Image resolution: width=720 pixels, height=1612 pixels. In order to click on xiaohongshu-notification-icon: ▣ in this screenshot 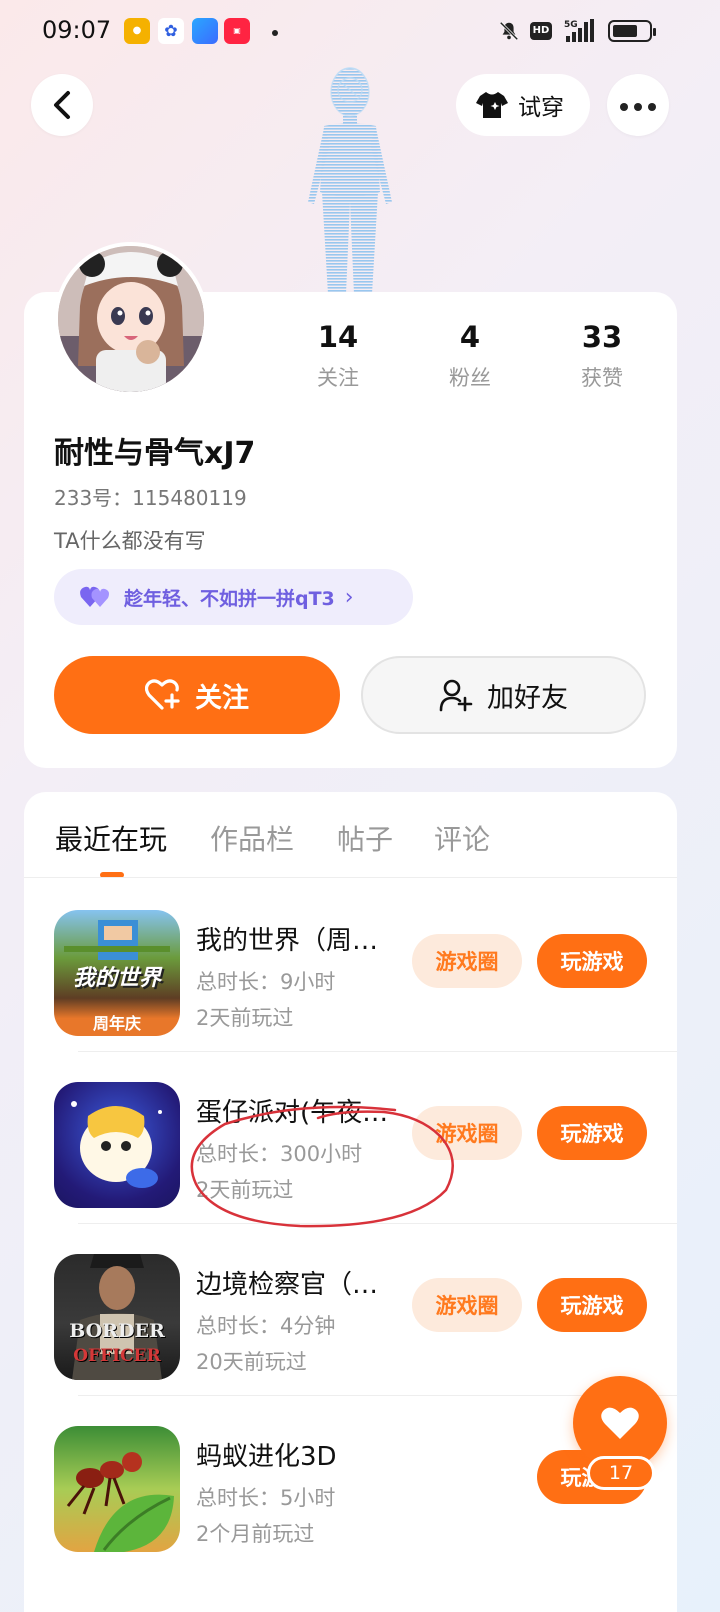, I will do `click(237, 31)`.